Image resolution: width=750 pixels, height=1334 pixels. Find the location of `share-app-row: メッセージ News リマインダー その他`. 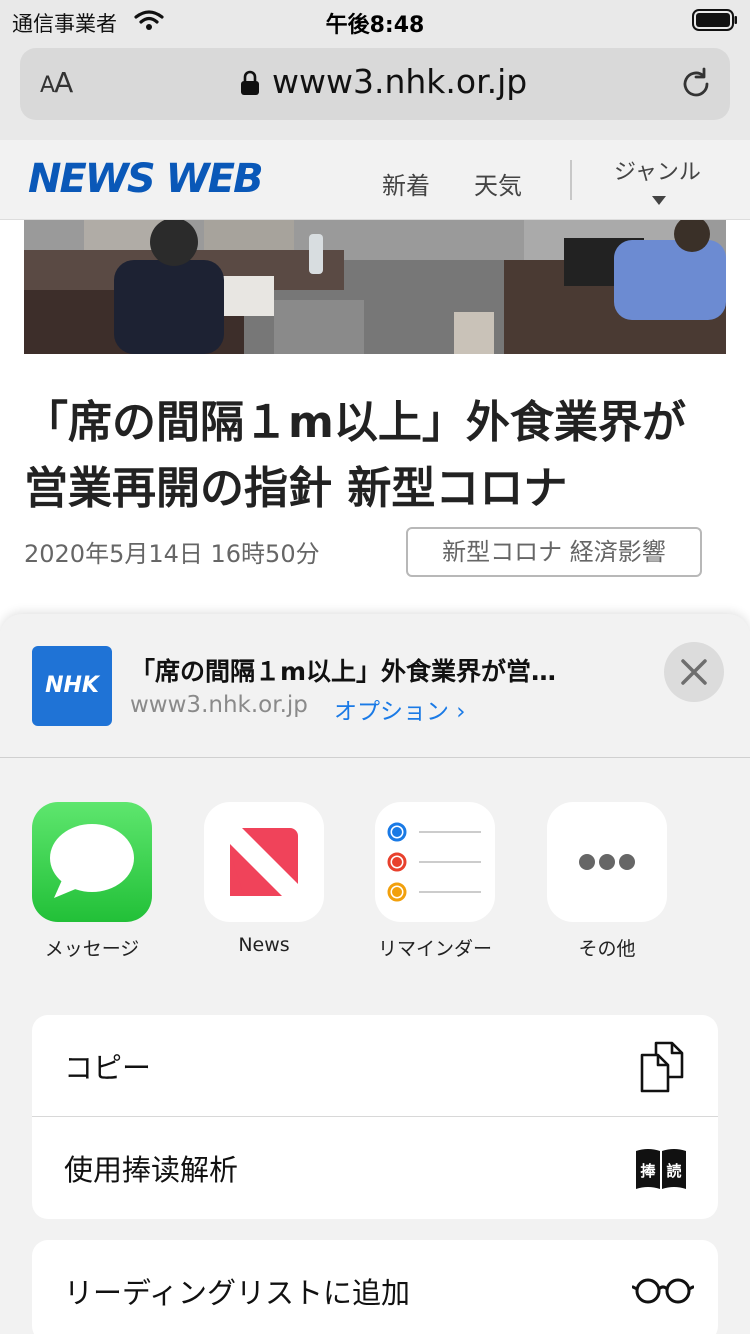

share-app-row: メッセージ News リマインダー その他 is located at coordinates (375, 892).